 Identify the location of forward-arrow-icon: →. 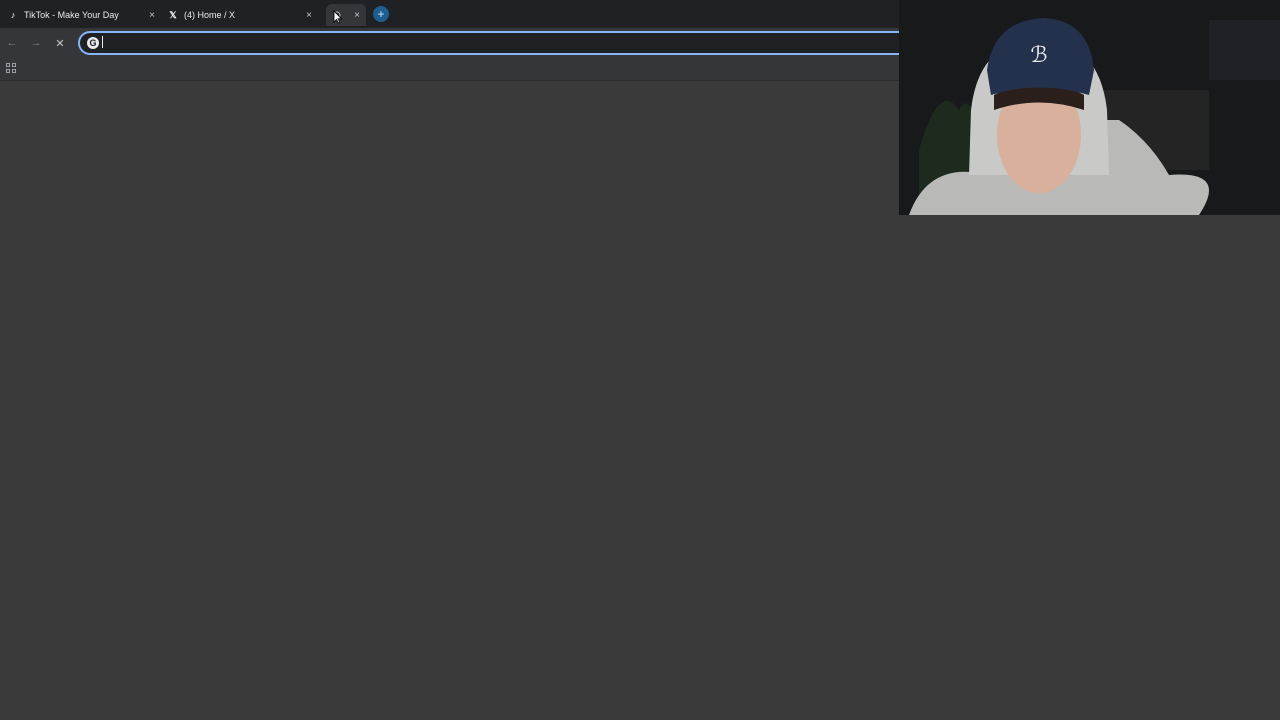
(36, 43).